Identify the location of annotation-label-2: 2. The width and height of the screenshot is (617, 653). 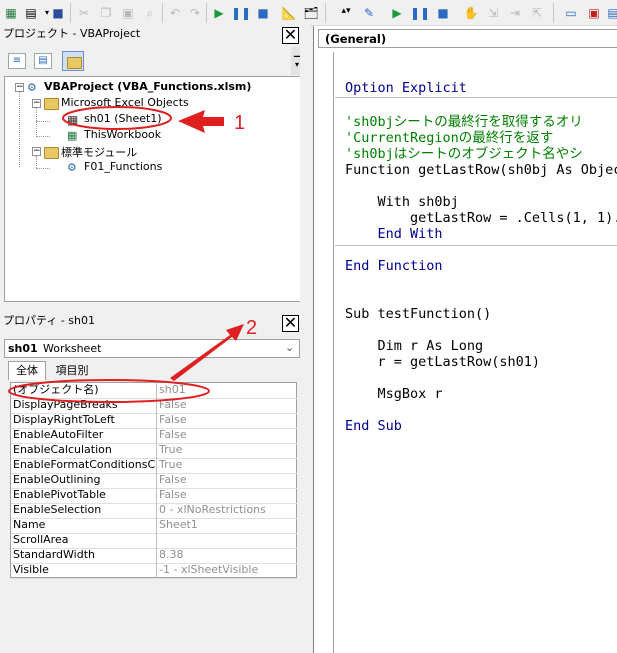
(252, 328).